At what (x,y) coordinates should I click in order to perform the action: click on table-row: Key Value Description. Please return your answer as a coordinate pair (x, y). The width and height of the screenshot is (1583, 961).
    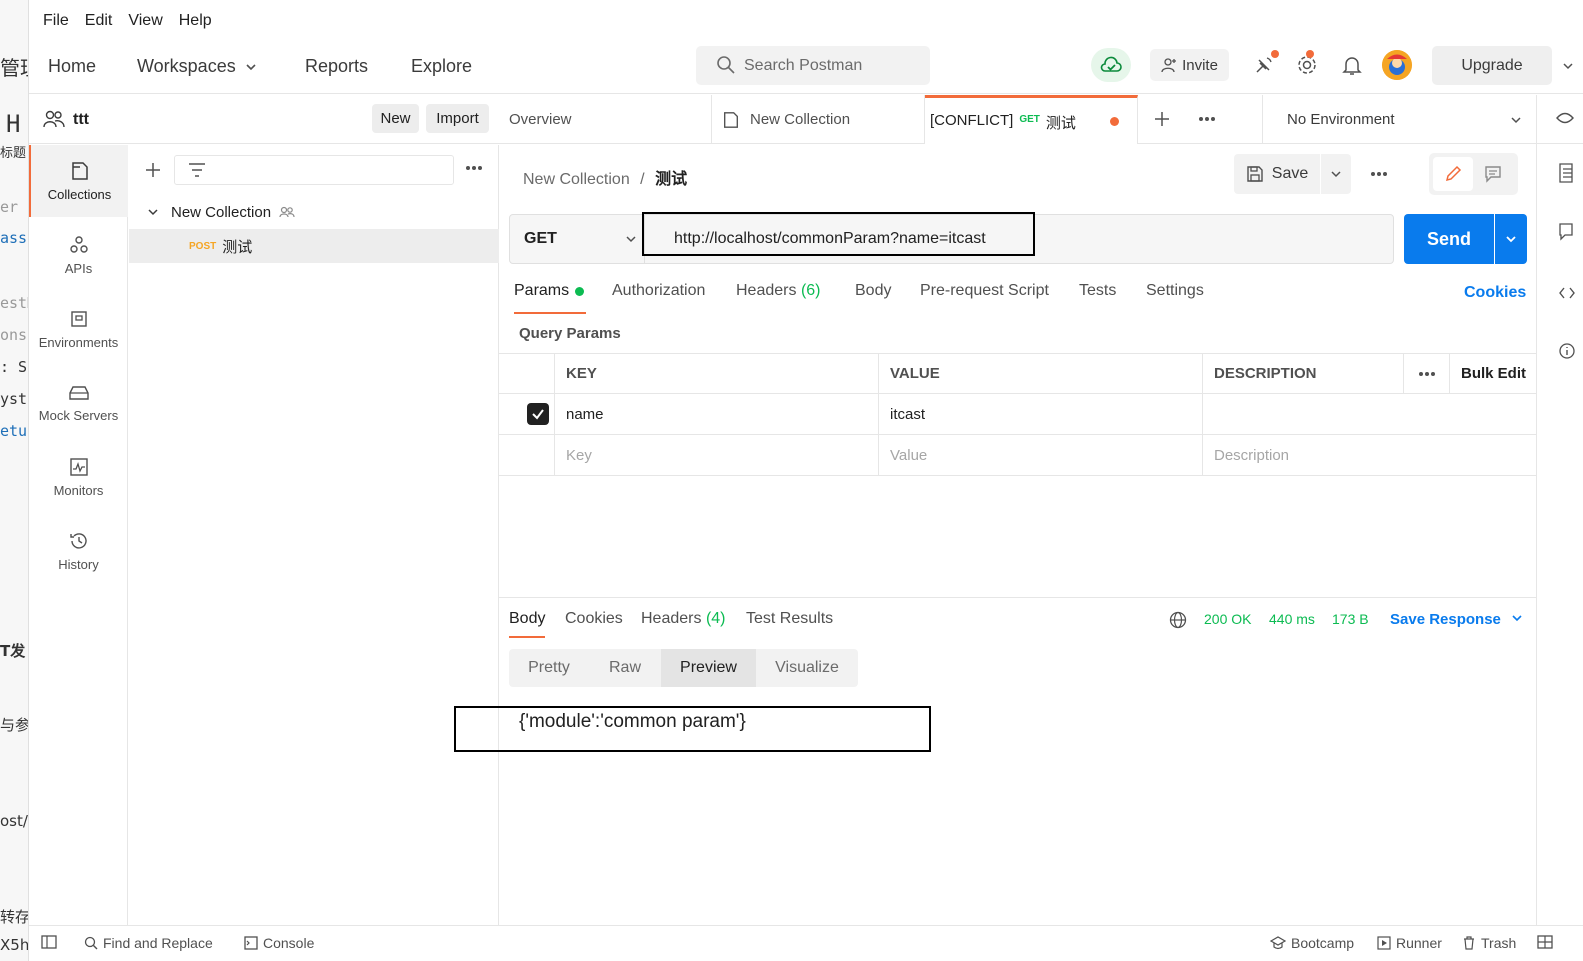
    Looking at the image, I should click on (1017, 455).